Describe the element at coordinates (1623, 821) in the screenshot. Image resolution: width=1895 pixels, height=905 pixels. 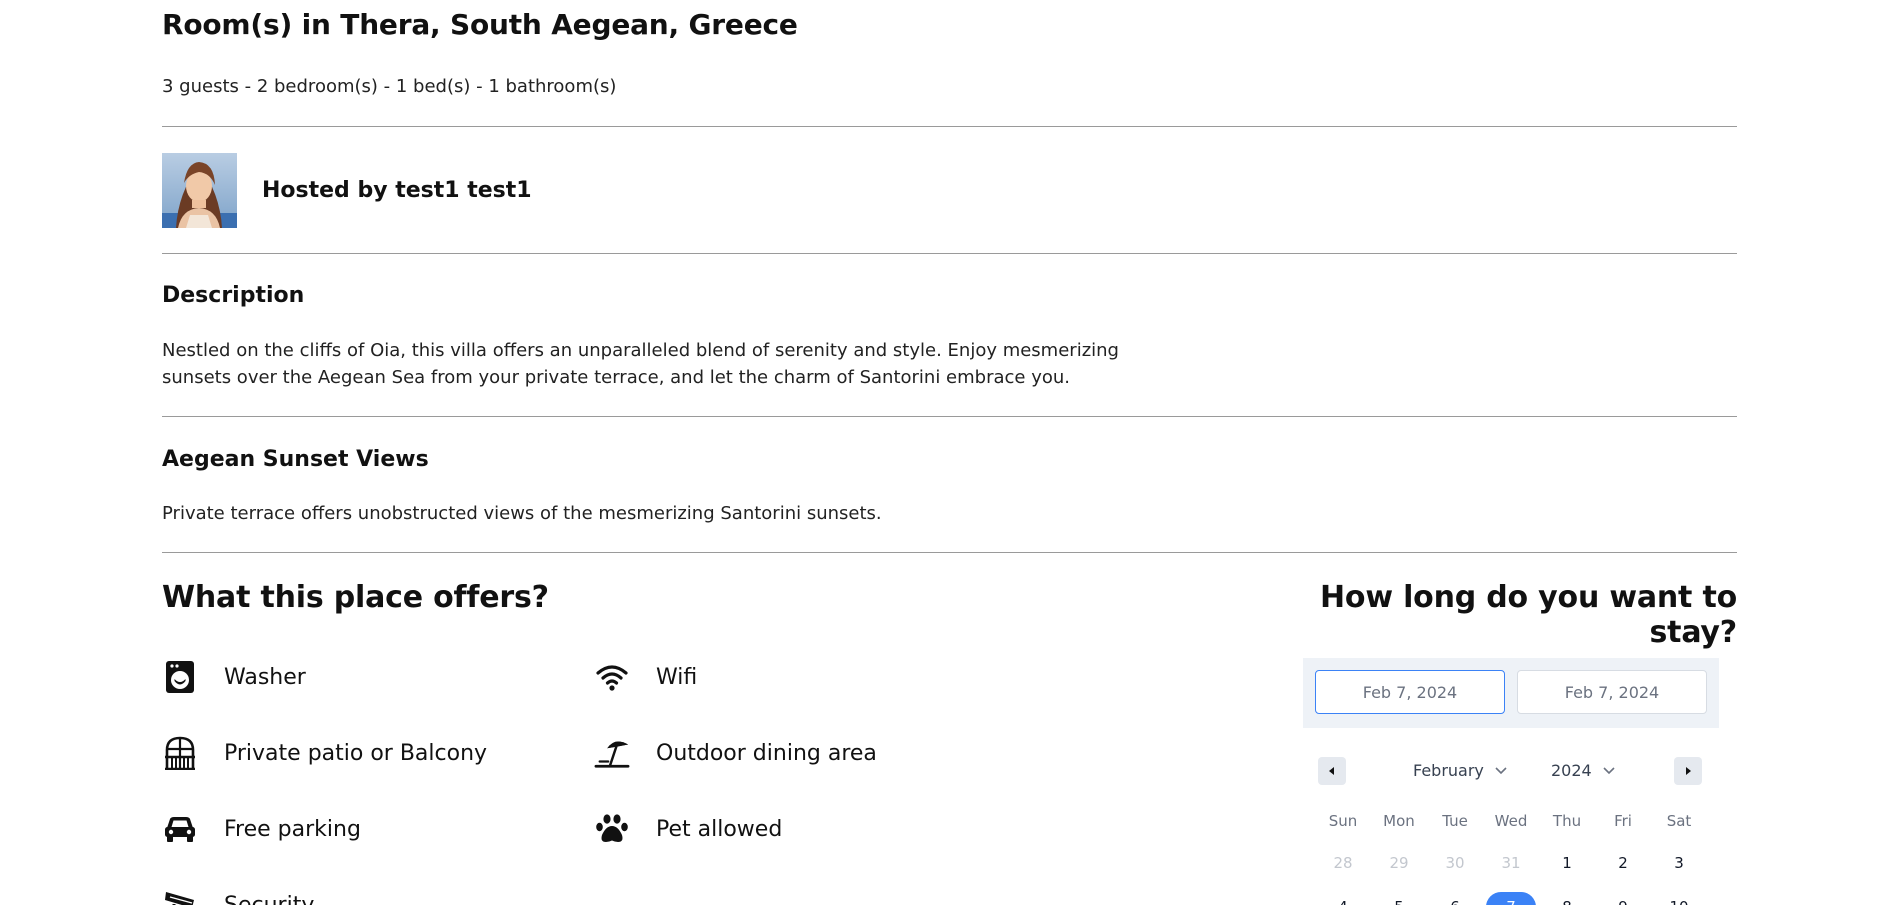
I see `weekday-label: Fri` at that location.